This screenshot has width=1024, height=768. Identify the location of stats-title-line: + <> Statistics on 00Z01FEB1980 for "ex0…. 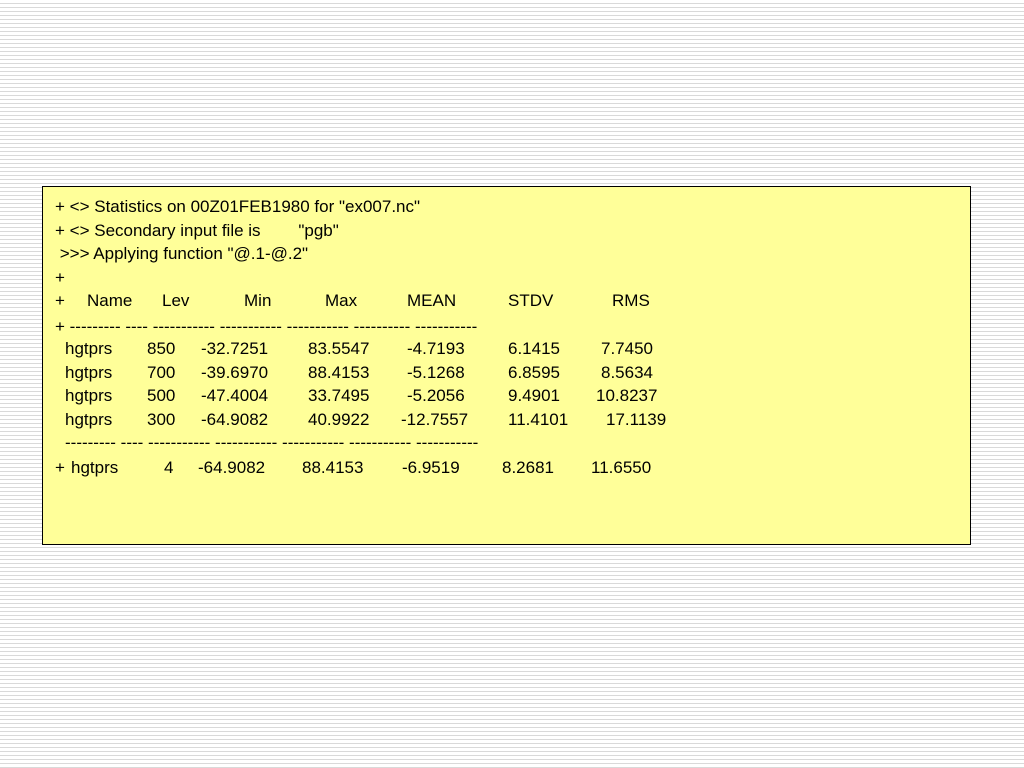
(238, 206).